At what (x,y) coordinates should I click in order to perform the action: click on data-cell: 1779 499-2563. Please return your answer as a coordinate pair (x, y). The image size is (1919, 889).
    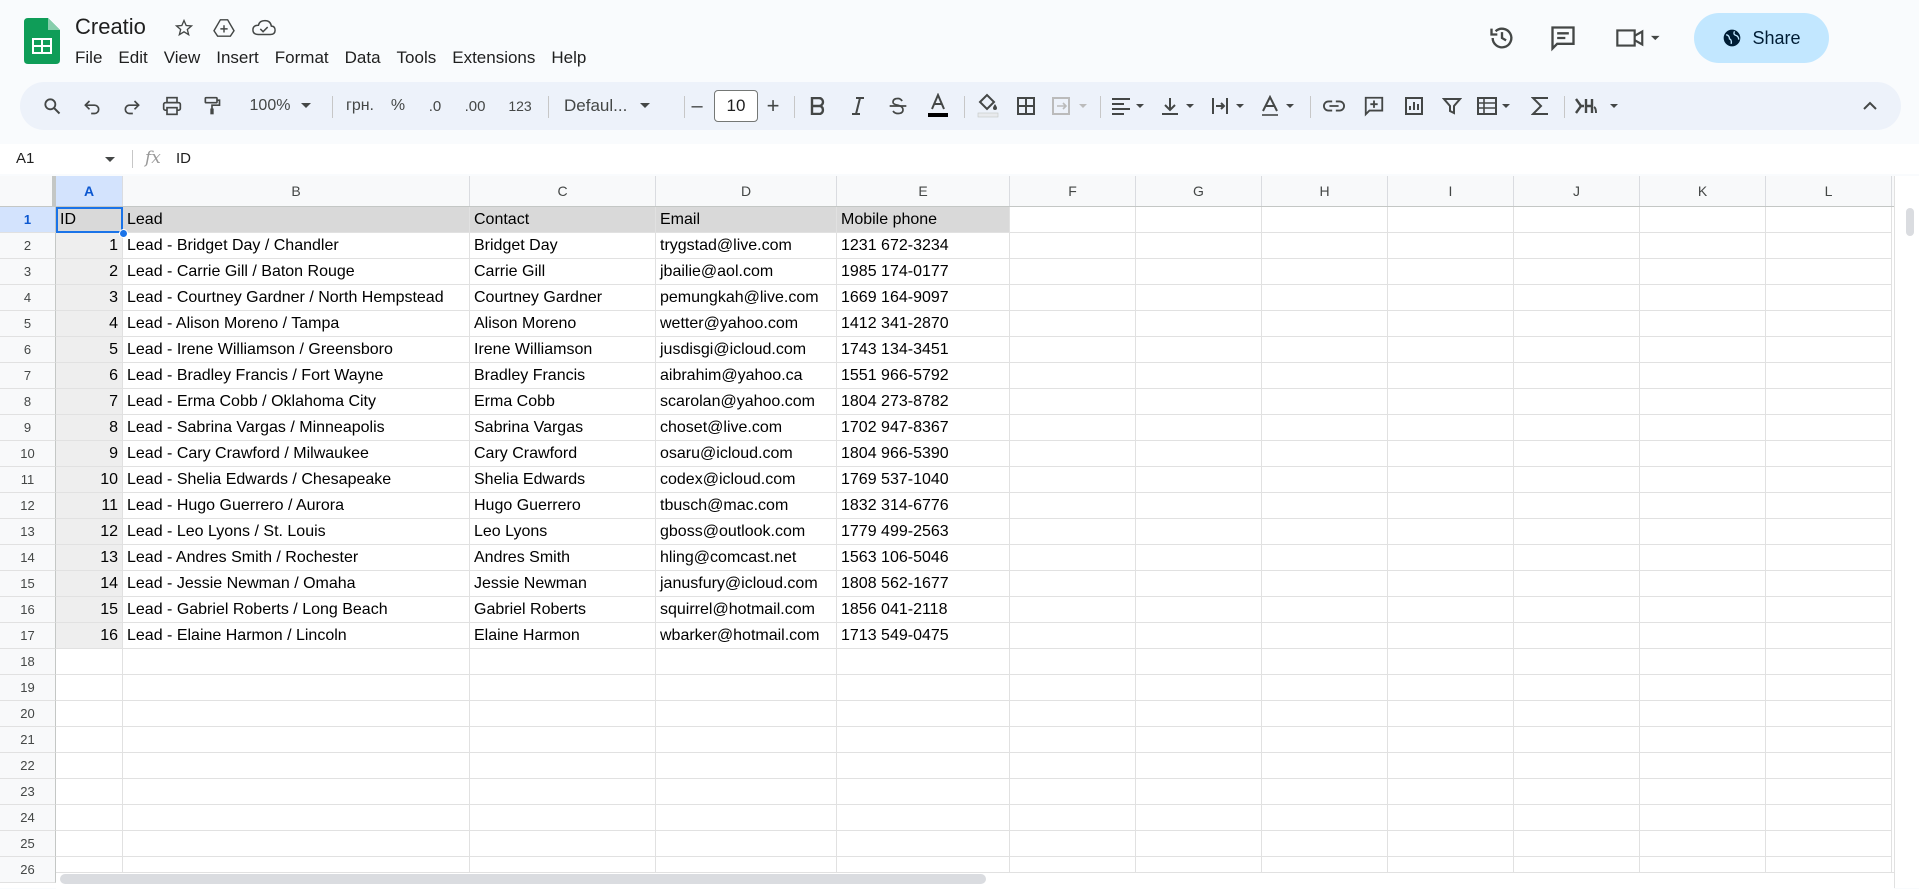
    Looking at the image, I should click on (923, 532).